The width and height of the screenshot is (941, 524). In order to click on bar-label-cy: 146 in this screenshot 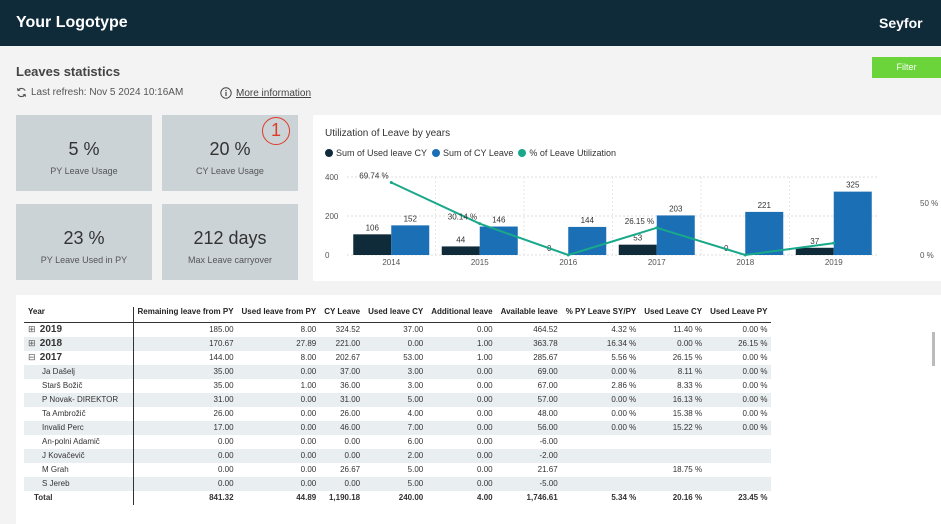, I will do `click(499, 220)`.